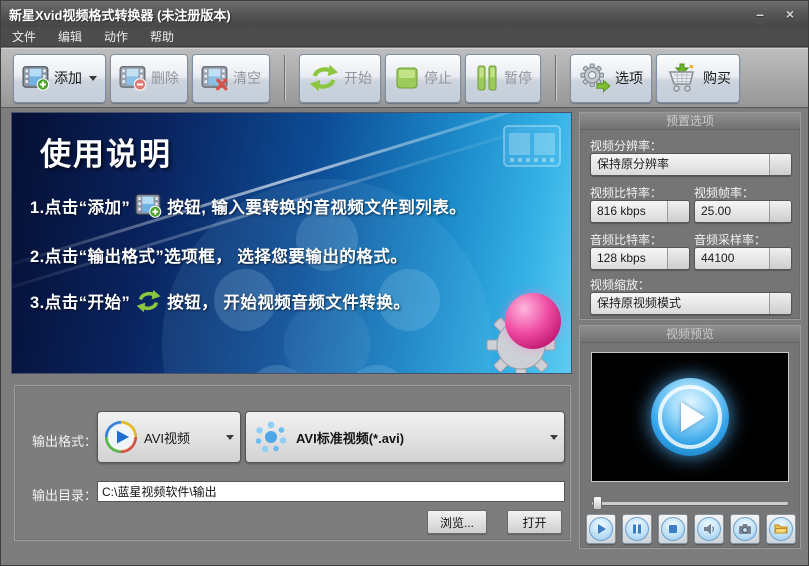 The height and width of the screenshot is (566, 809). I want to click on samplerate-select: 44100, so click(743, 258).